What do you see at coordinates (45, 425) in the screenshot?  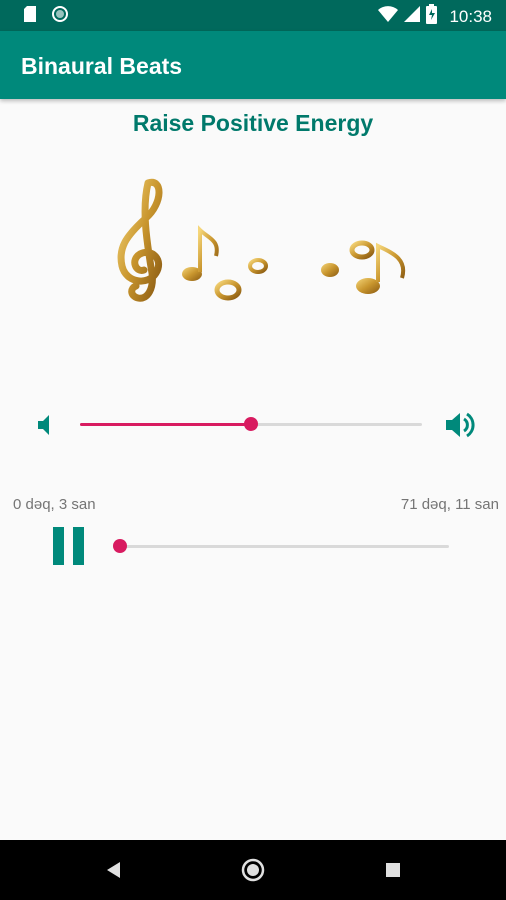 I see `volume-low-icon` at bounding box center [45, 425].